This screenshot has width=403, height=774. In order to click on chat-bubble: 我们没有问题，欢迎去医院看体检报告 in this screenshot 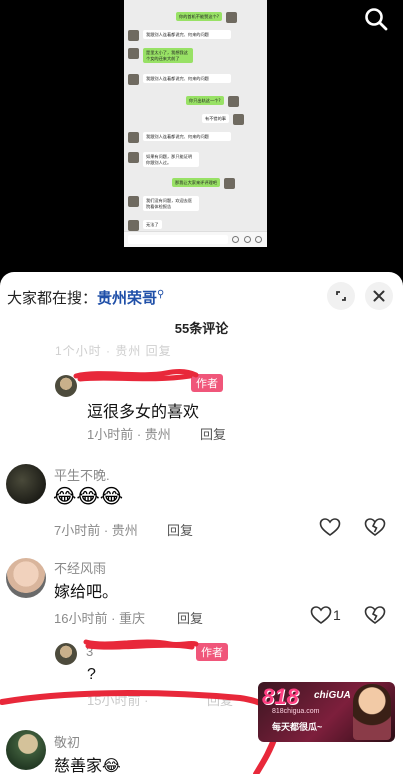, I will do `click(171, 203)`.